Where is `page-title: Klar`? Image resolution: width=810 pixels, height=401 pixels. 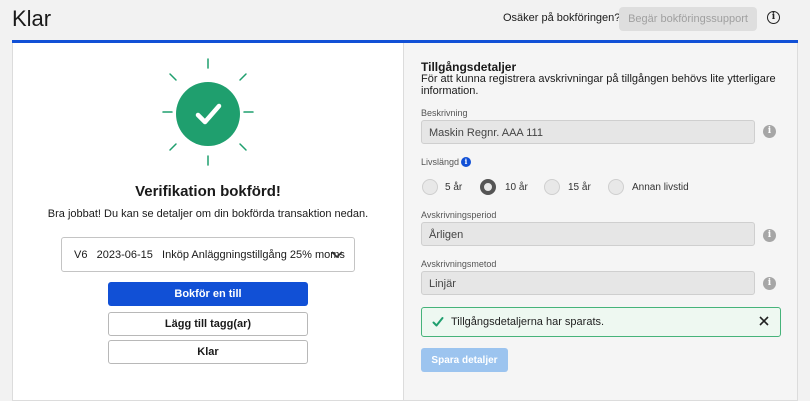
page-title: Klar is located at coordinates (32, 18).